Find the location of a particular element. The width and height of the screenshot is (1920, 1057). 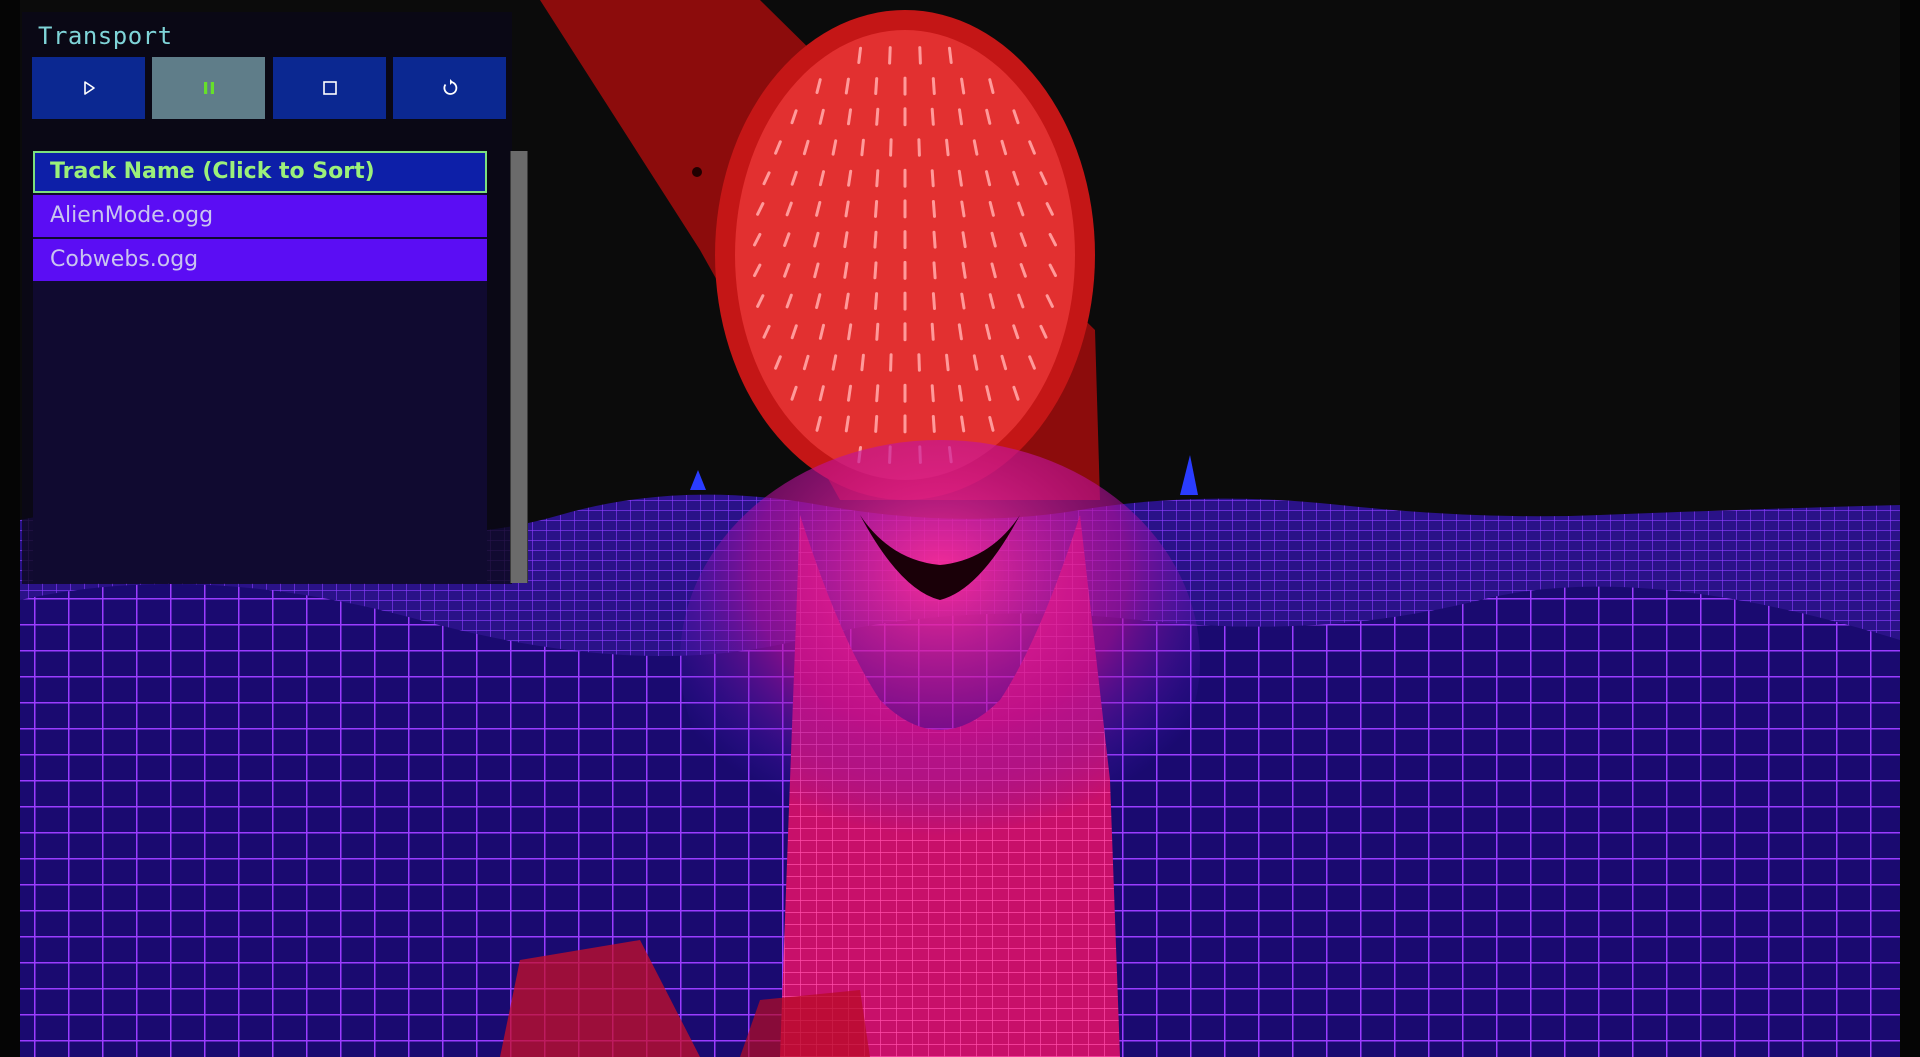

play-button is located at coordinates (88, 88).